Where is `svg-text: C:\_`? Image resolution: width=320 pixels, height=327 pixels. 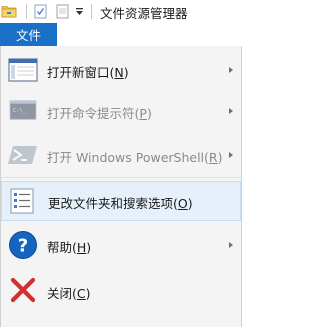 svg-text: C:\_ is located at coordinates (20, 111).